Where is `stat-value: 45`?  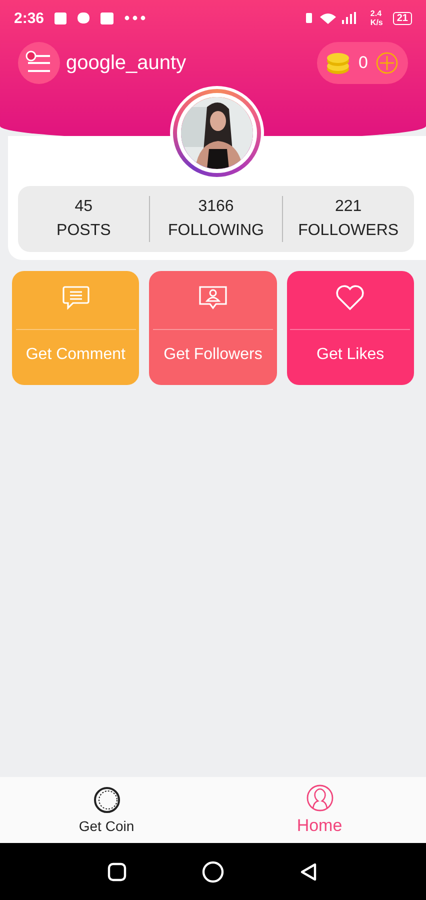 stat-value: 45 is located at coordinates (83, 207).